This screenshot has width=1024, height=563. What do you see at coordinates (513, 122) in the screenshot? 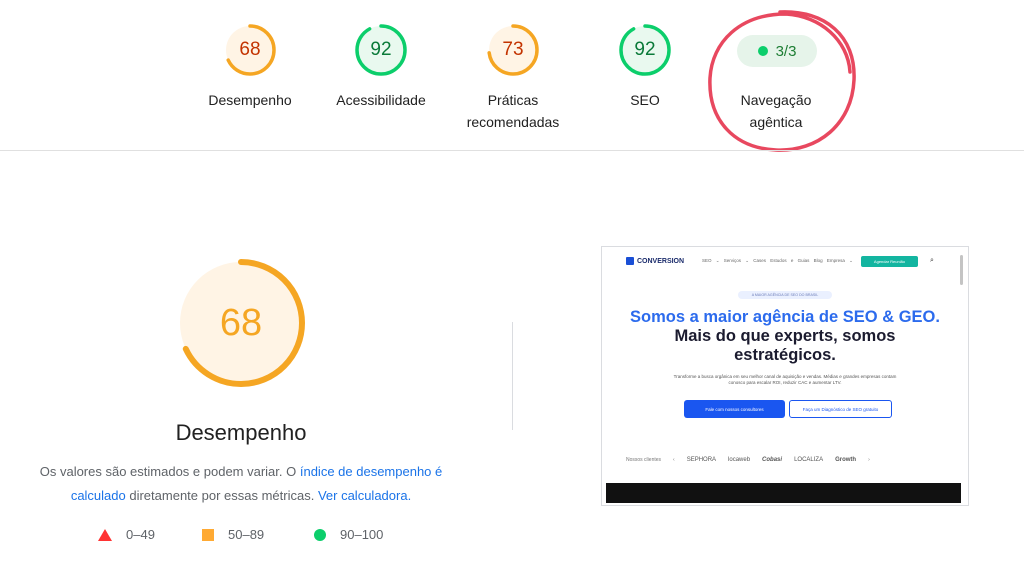
I see `best-practices-label-line2: recomendadas` at bounding box center [513, 122].